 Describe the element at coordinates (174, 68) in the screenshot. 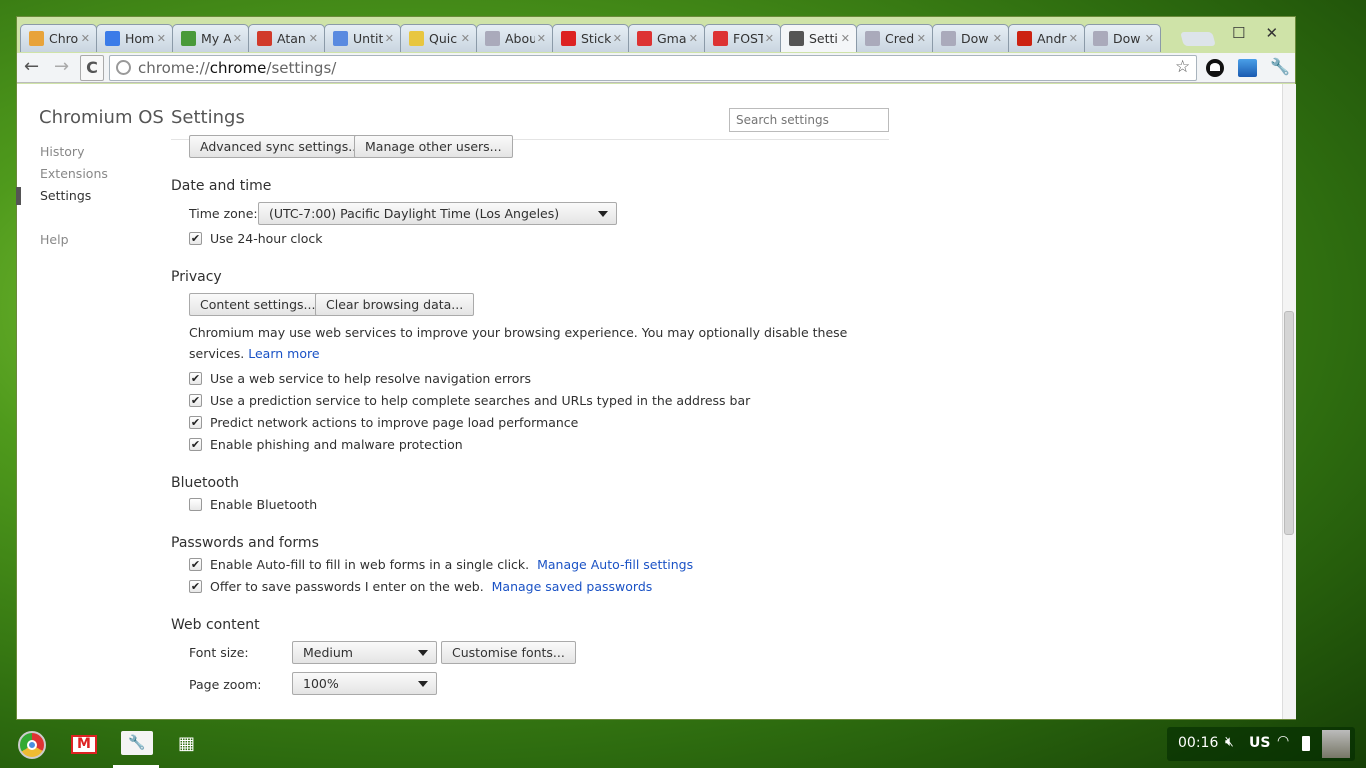

I see `url-scheme: chrome://` at that location.